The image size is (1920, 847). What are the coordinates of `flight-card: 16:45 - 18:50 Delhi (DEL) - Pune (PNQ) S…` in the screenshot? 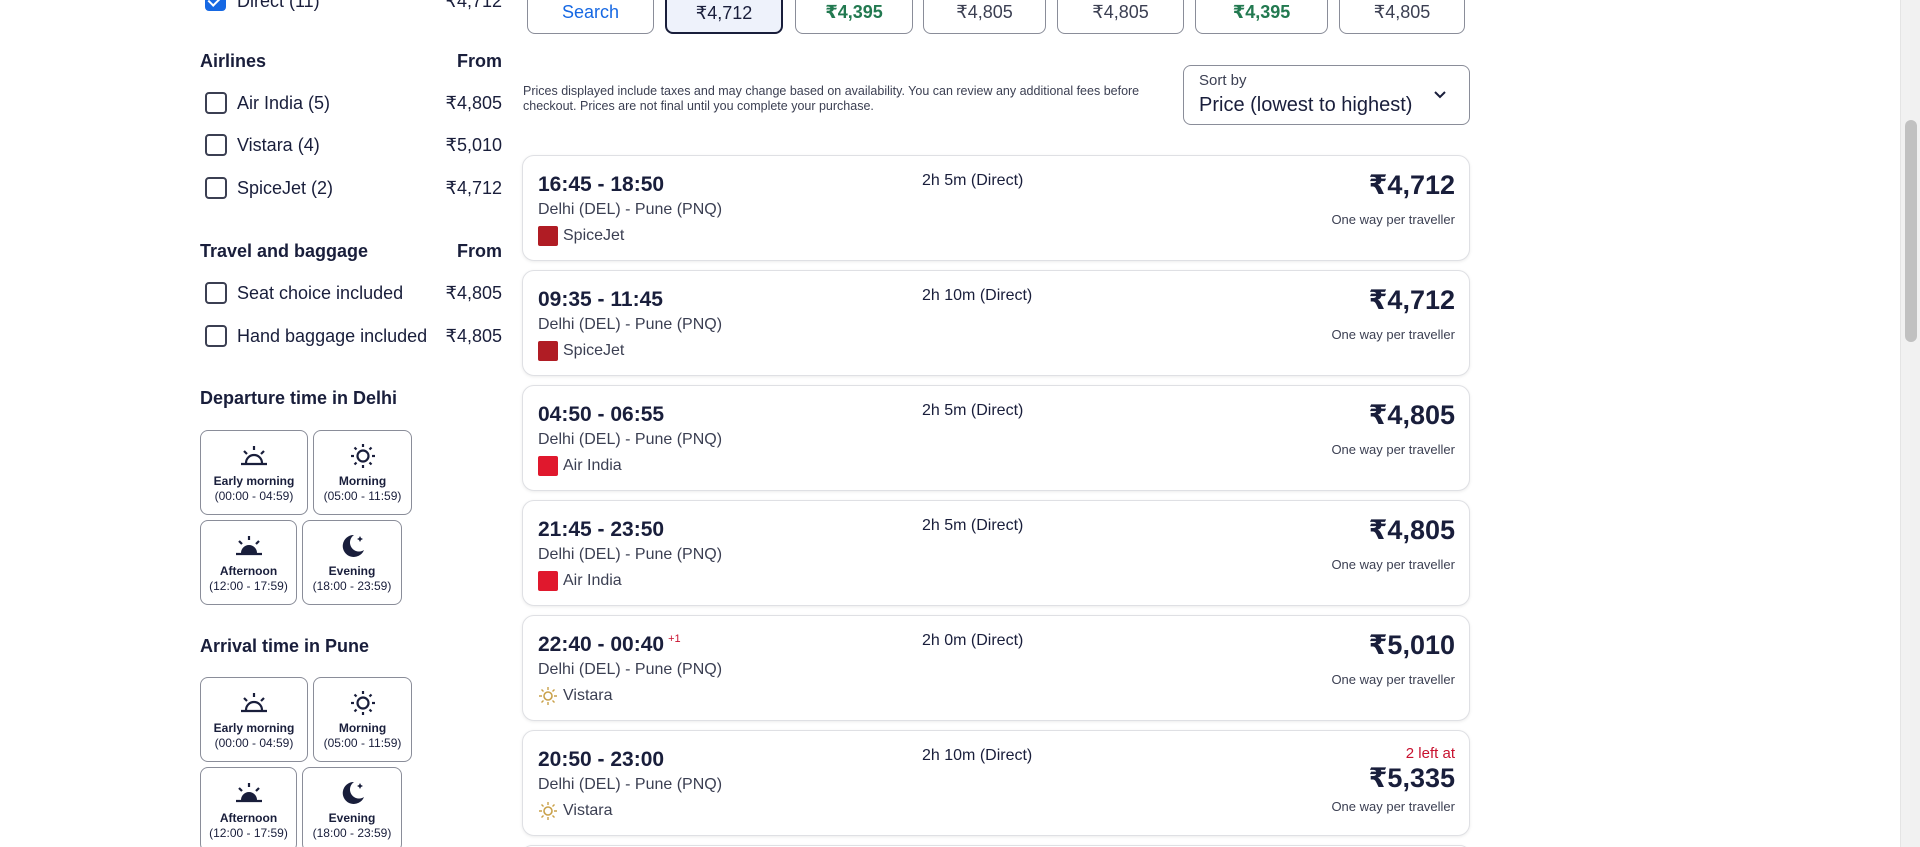 It's located at (996, 208).